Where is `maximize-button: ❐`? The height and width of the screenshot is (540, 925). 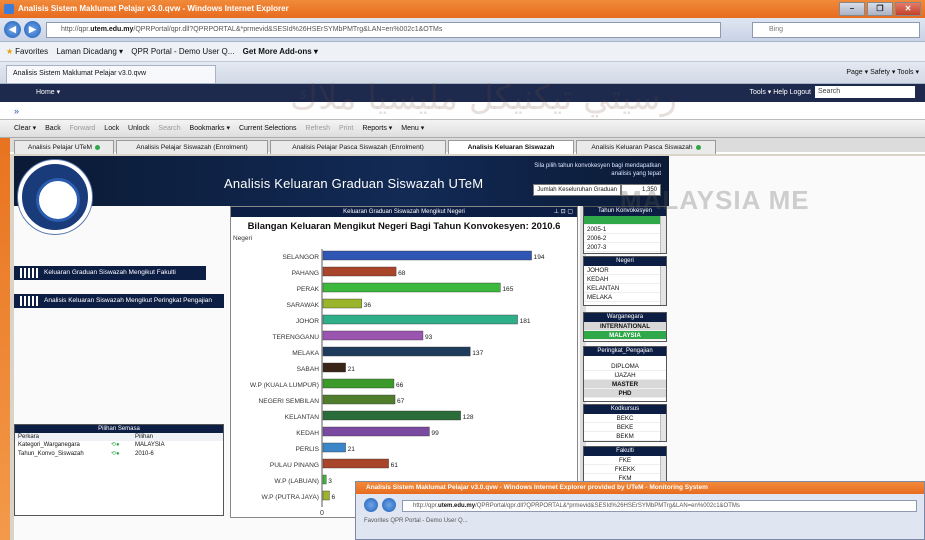 maximize-button: ❐ is located at coordinates (880, 9).